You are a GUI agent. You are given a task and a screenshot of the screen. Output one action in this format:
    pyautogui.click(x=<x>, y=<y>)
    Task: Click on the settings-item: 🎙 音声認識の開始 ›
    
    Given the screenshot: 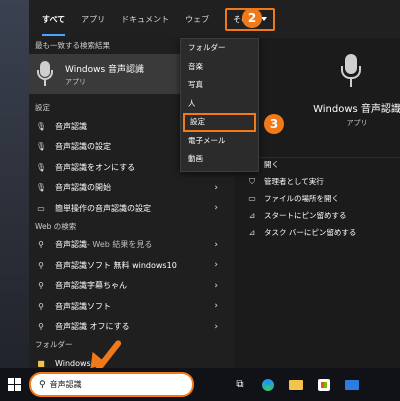 What is the action you would take?
    pyautogui.click(x=129, y=188)
    